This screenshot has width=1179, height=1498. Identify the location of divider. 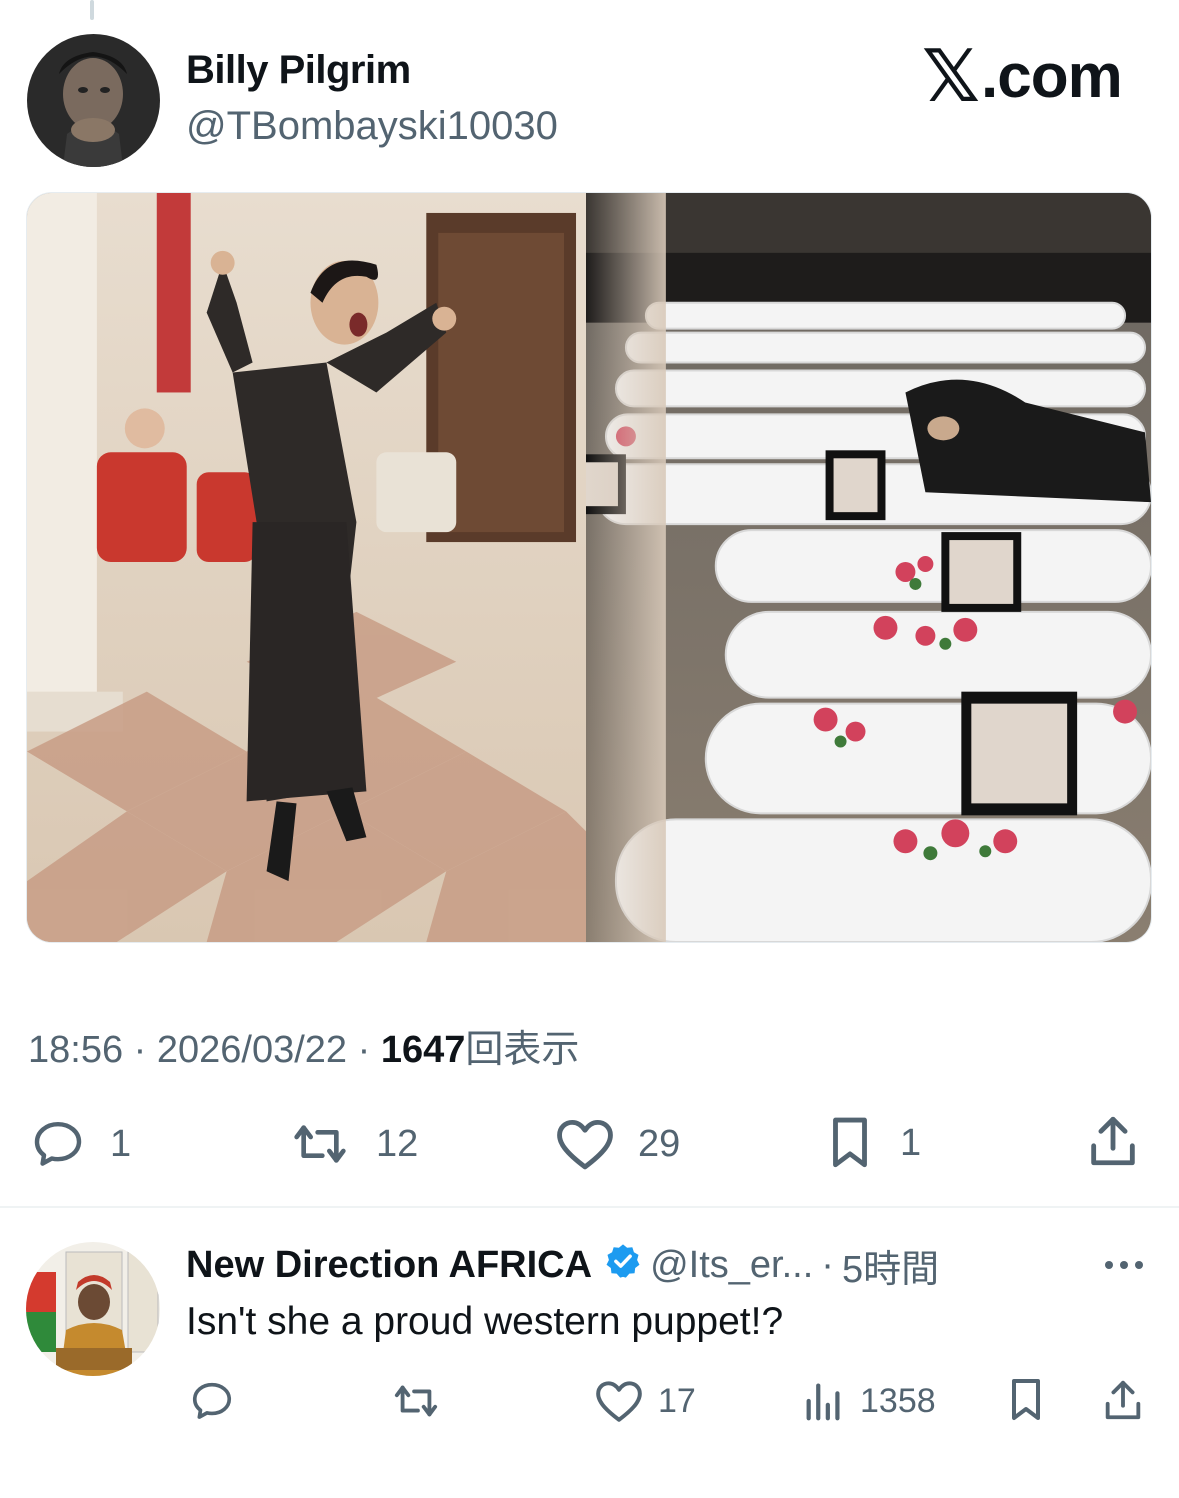
(589, 1207).